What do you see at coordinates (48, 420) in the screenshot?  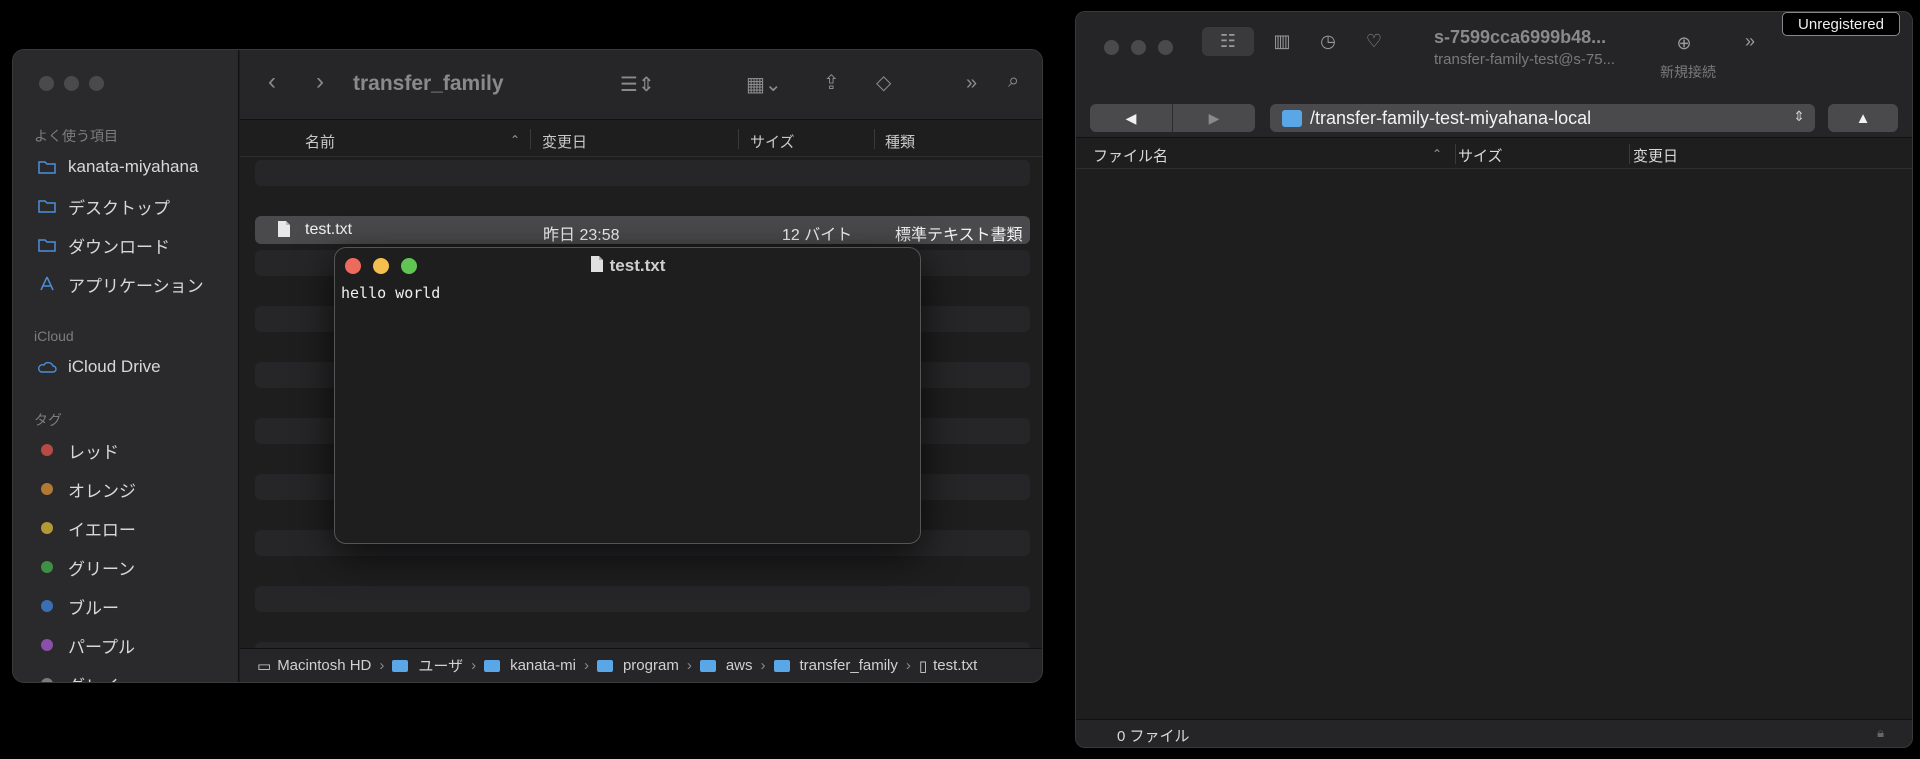 I see `tags-header: タグ` at bounding box center [48, 420].